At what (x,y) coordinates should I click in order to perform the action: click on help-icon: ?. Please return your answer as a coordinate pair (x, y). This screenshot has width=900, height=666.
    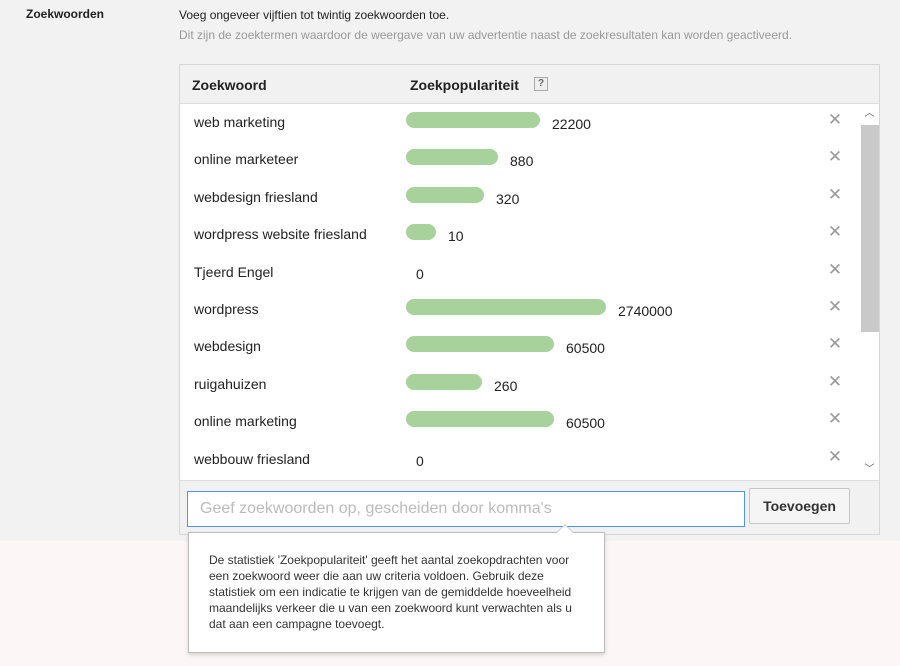
    Looking at the image, I should click on (541, 84).